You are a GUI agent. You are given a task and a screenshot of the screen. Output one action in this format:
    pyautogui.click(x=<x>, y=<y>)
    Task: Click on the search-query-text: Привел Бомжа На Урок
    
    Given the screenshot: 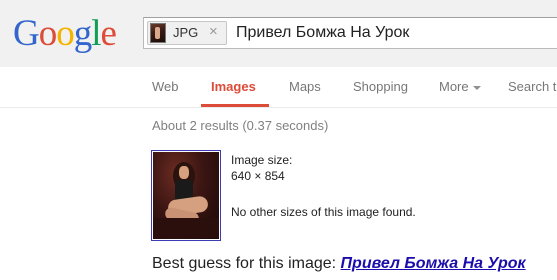 What is the action you would take?
    pyautogui.click(x=322, y=33)
    